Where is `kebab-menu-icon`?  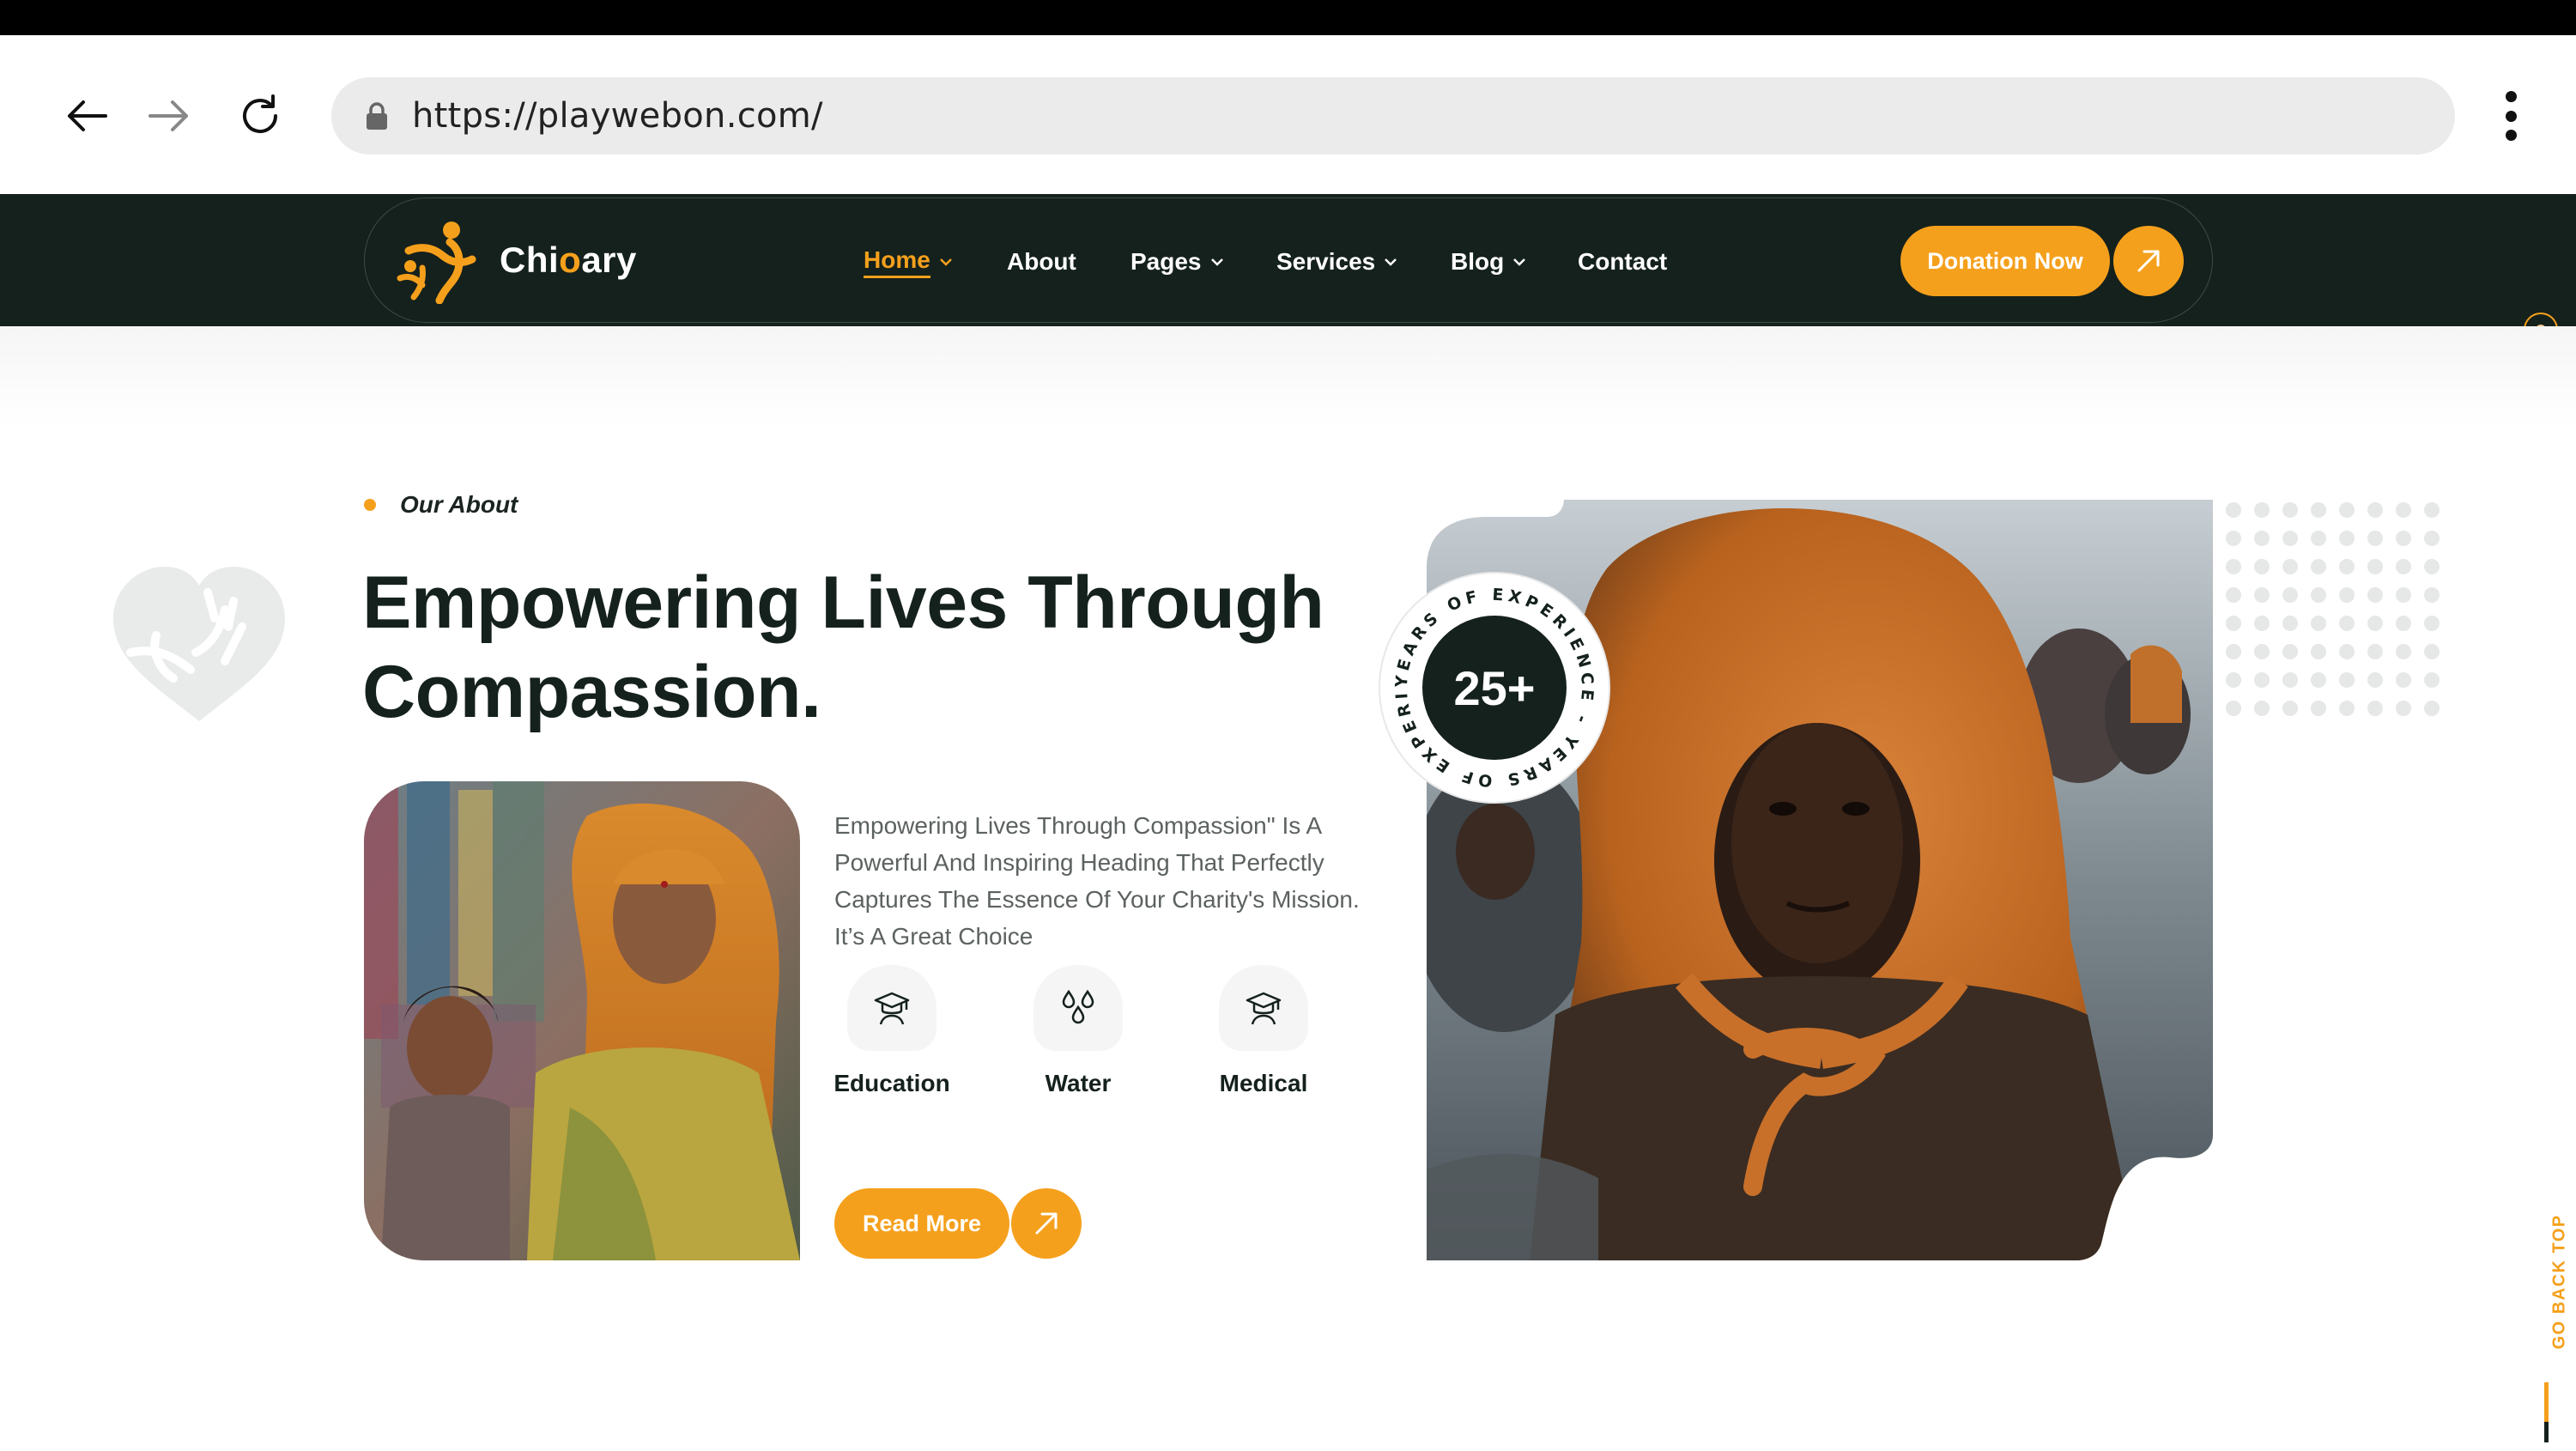 kebab-menu-icon is located at coordinates (2510, 116).